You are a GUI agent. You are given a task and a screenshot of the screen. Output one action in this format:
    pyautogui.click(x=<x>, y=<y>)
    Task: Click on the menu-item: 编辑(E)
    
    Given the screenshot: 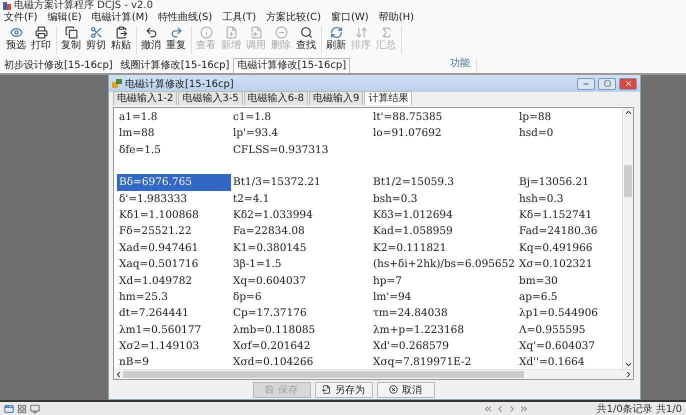 What is the action you would take?
    pyautogui.click(x=66, y=17)
    